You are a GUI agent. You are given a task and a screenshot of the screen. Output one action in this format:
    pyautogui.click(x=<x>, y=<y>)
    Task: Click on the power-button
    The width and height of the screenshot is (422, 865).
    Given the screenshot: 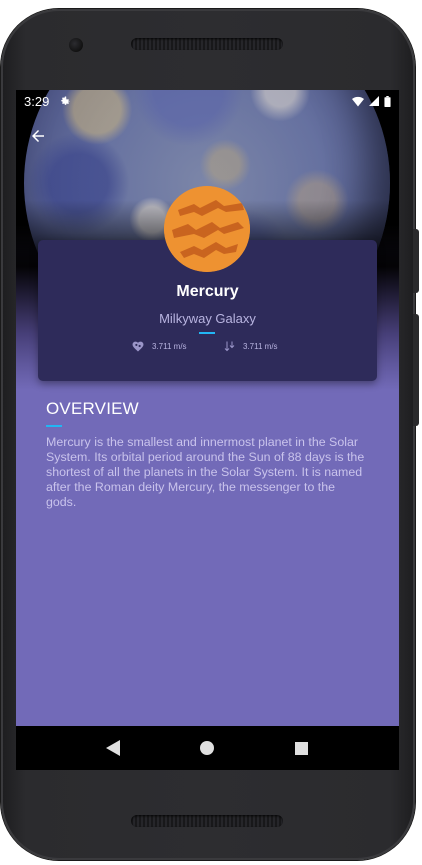 What is the action you would take?
    pyautogui.click(x=416, y=261)
    